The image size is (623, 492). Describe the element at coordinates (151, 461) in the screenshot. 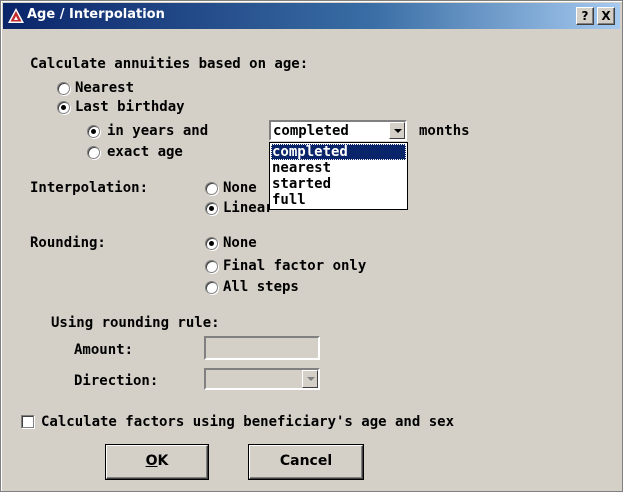

I see `ok-mnemonic: O` at that location.